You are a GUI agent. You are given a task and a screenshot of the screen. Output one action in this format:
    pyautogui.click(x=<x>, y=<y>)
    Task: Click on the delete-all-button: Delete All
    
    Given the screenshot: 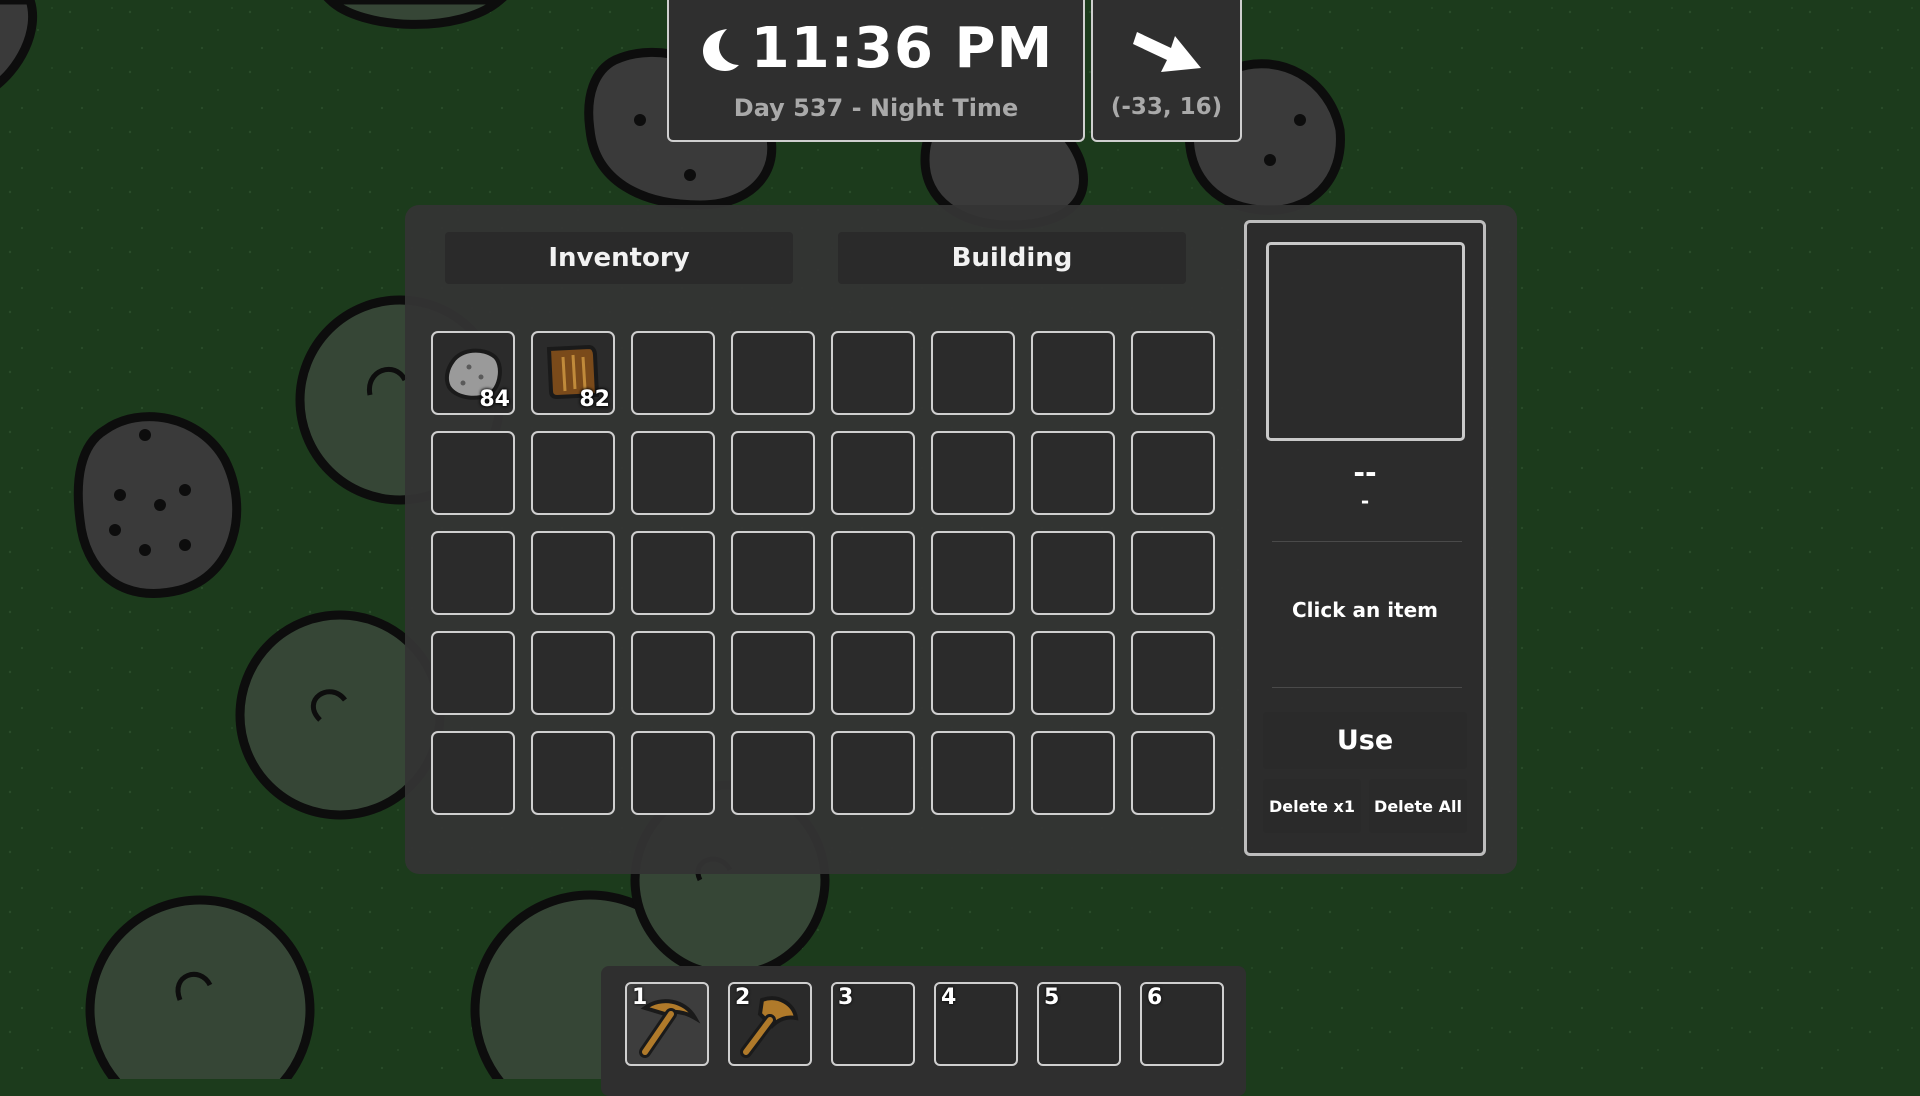 What is the action you would take?
    pyautogui.click(x=1418, y=806)
    